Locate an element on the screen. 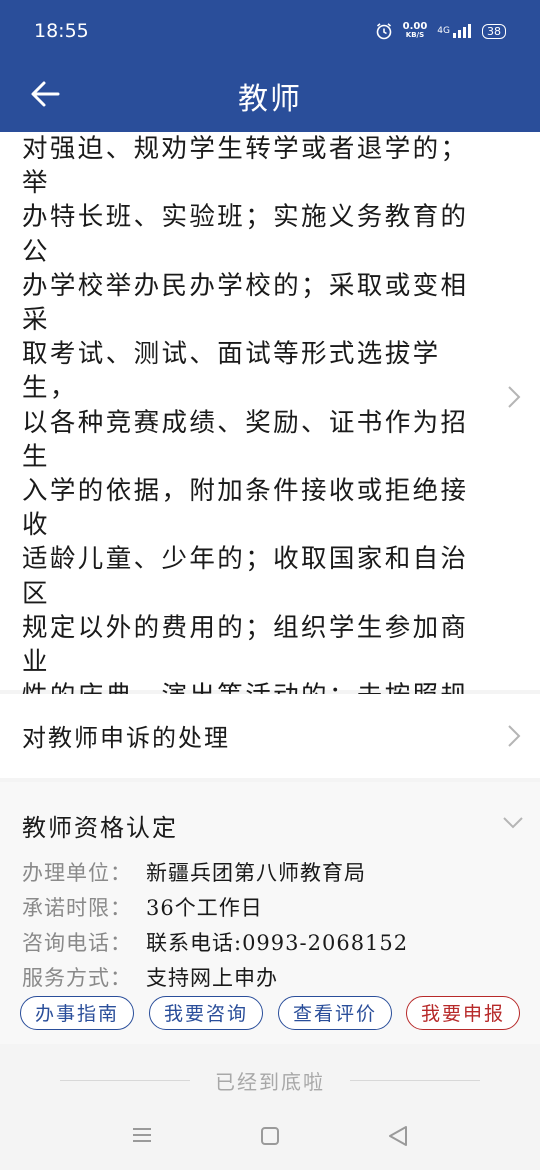 The width and height of the screenshot is (540, 1170). list-end-footer: 已经到底啦 is located at coordinates (270, 1075).